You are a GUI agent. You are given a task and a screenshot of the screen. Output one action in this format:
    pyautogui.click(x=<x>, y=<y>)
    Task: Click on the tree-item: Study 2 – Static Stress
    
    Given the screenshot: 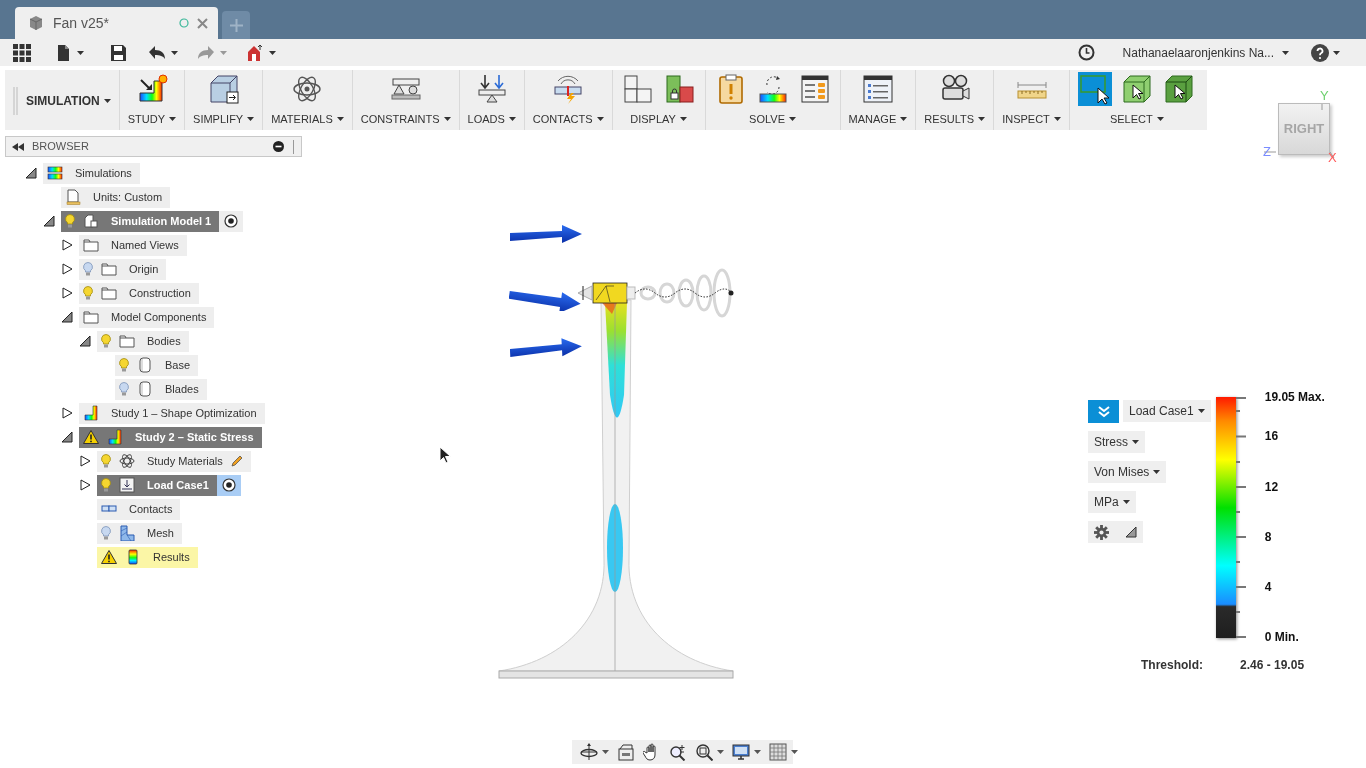 What is the action you would take?
    pyautogui.click(x=170, y=437)
    